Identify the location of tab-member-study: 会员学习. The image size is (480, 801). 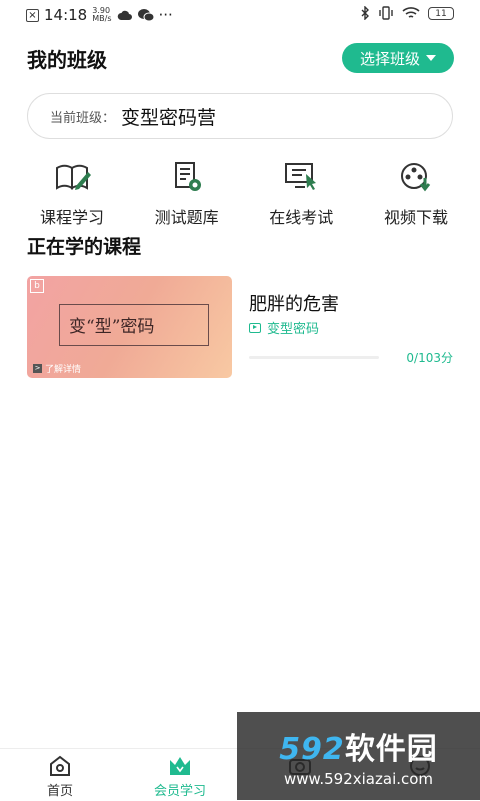
(180, 775).